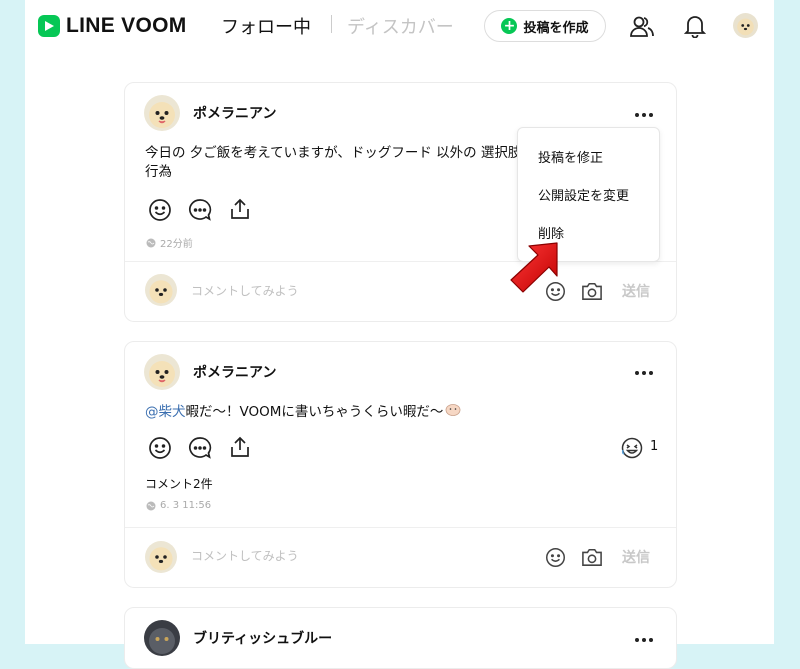  What do you see at coordinates (400, 527) in the screenshot?
I see `divider` at bounding box center [400, 527].